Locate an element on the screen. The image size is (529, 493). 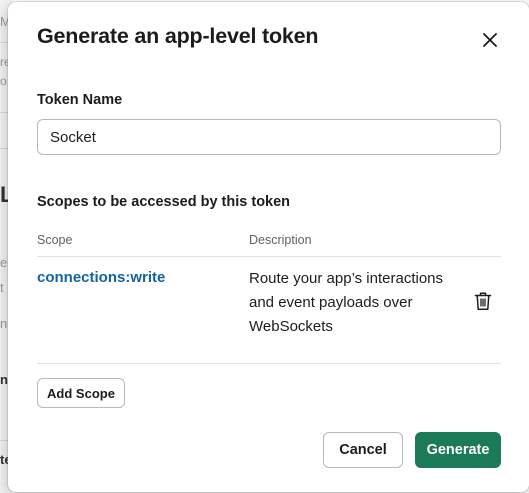
generate-button: Generate is located at coordinates (458, 450).